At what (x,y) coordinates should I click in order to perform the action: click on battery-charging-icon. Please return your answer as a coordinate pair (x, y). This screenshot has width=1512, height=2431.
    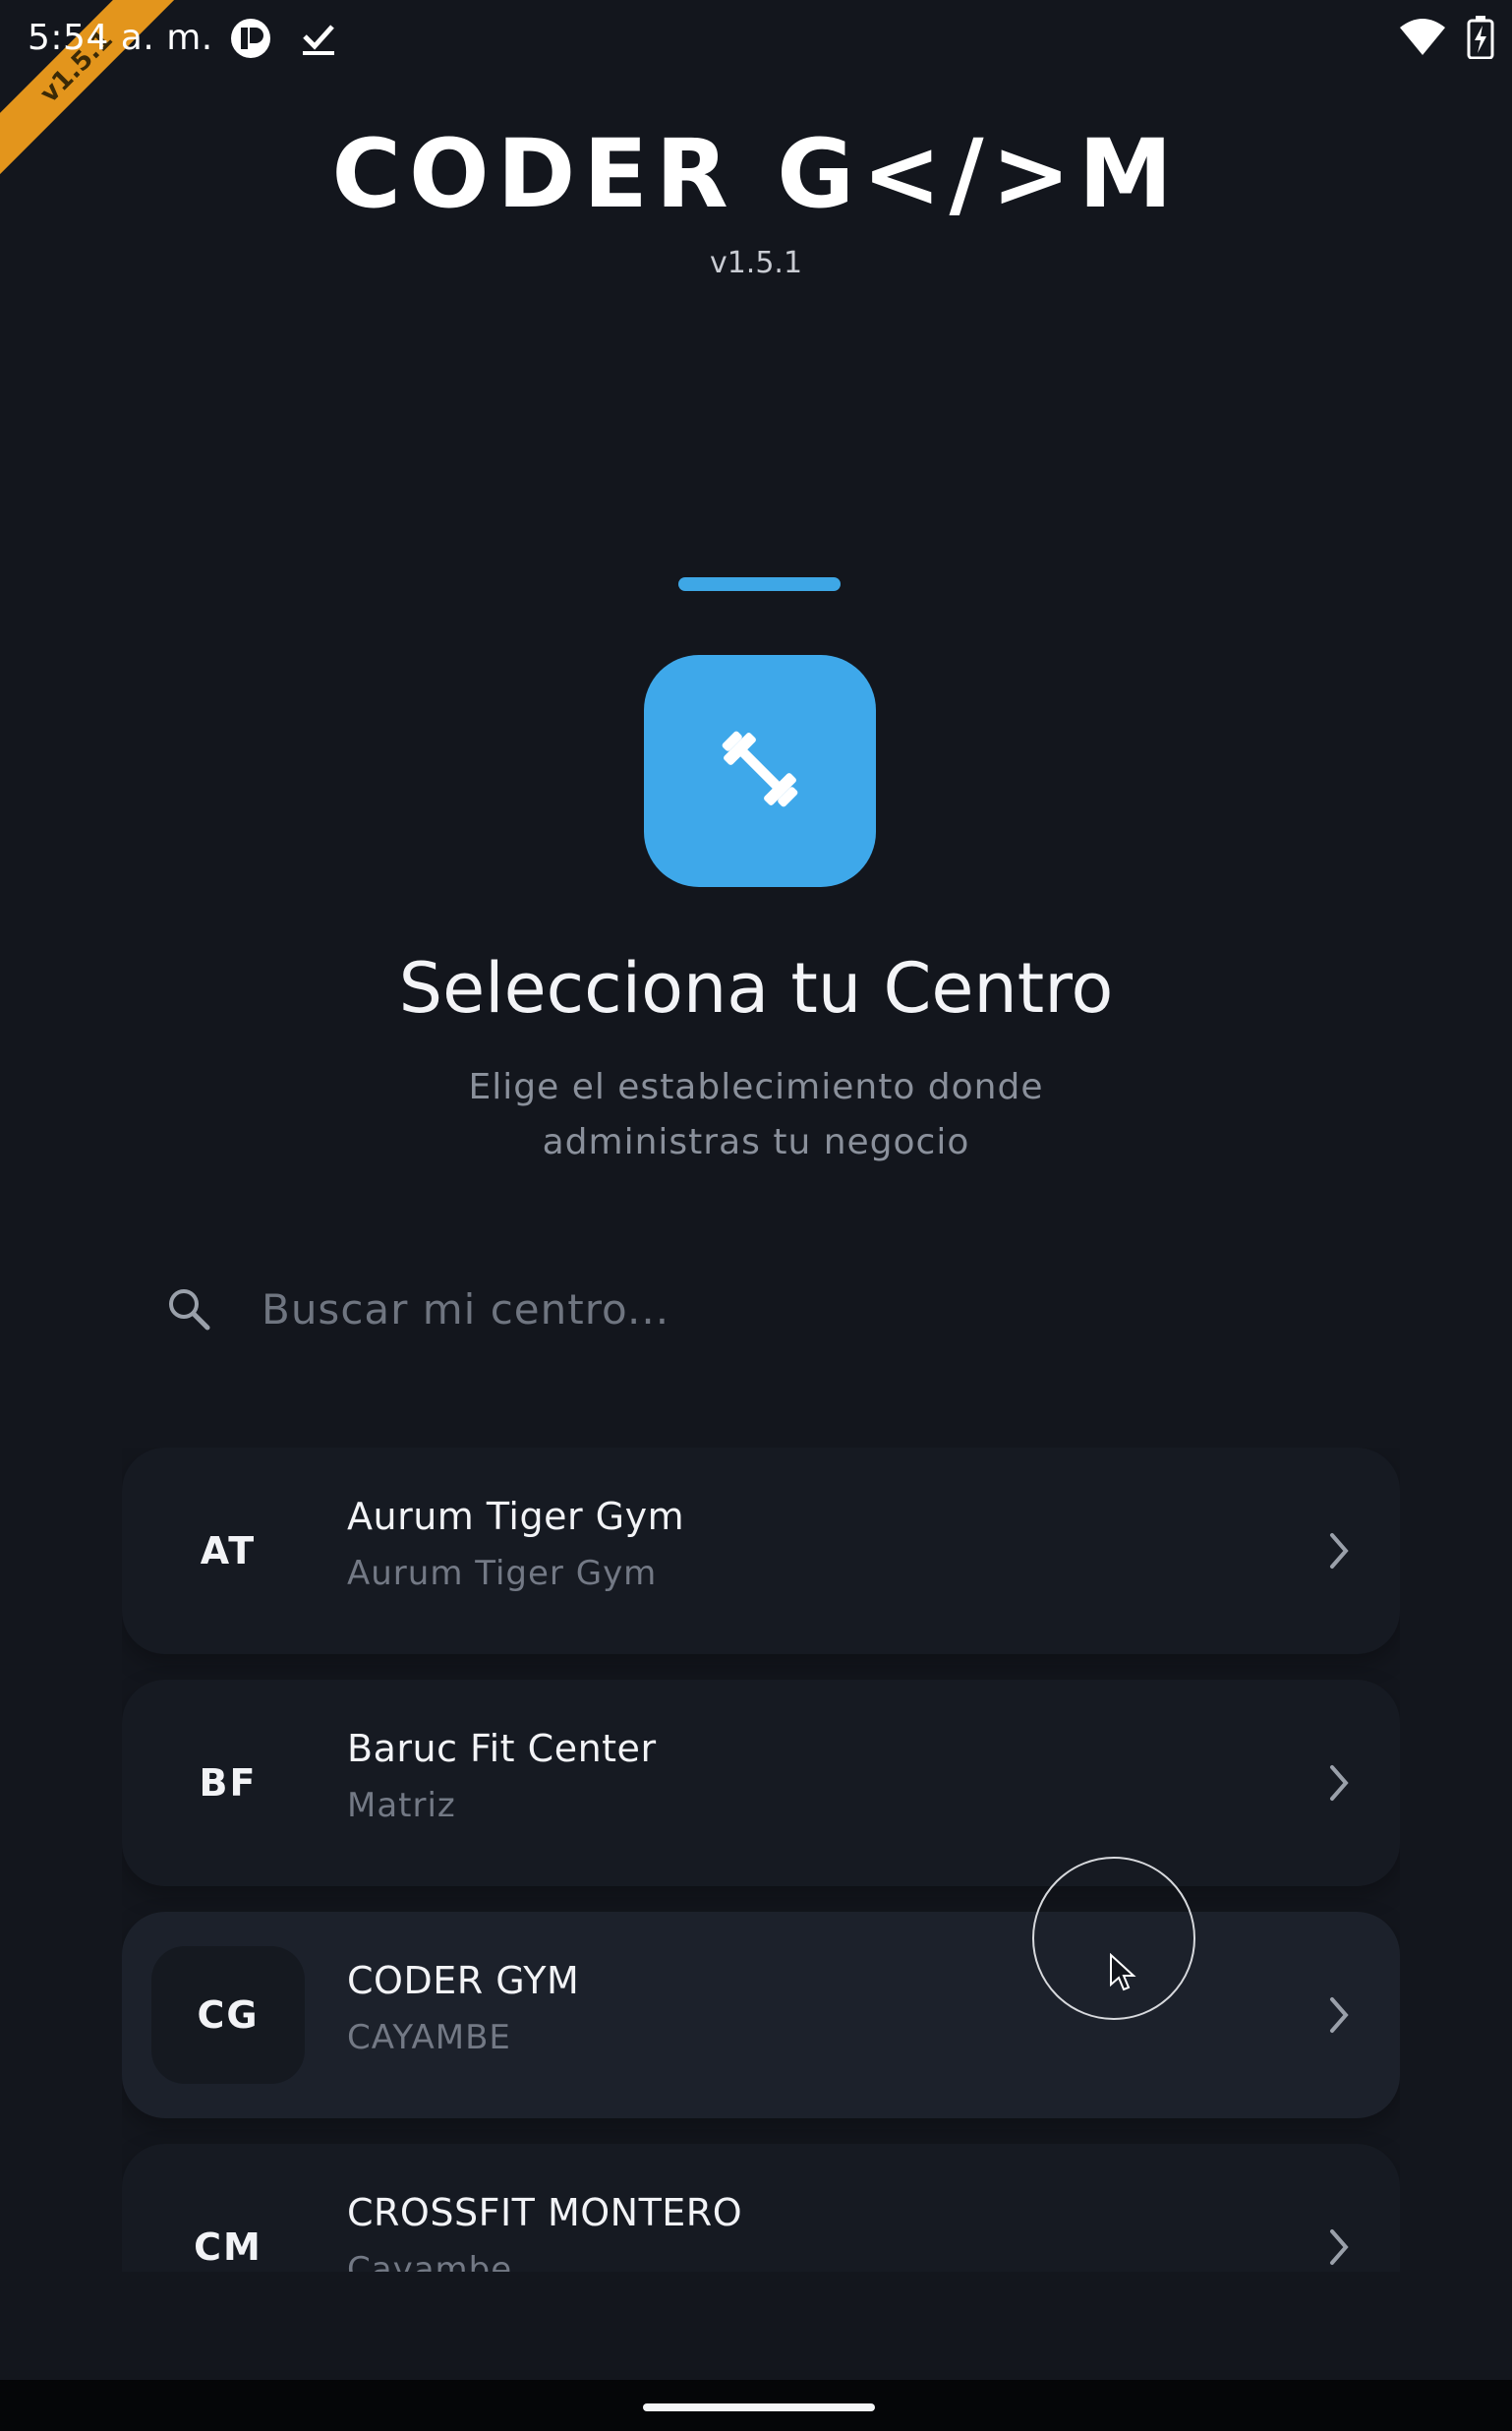
    Looking at the image, I should click on (1480, 39).